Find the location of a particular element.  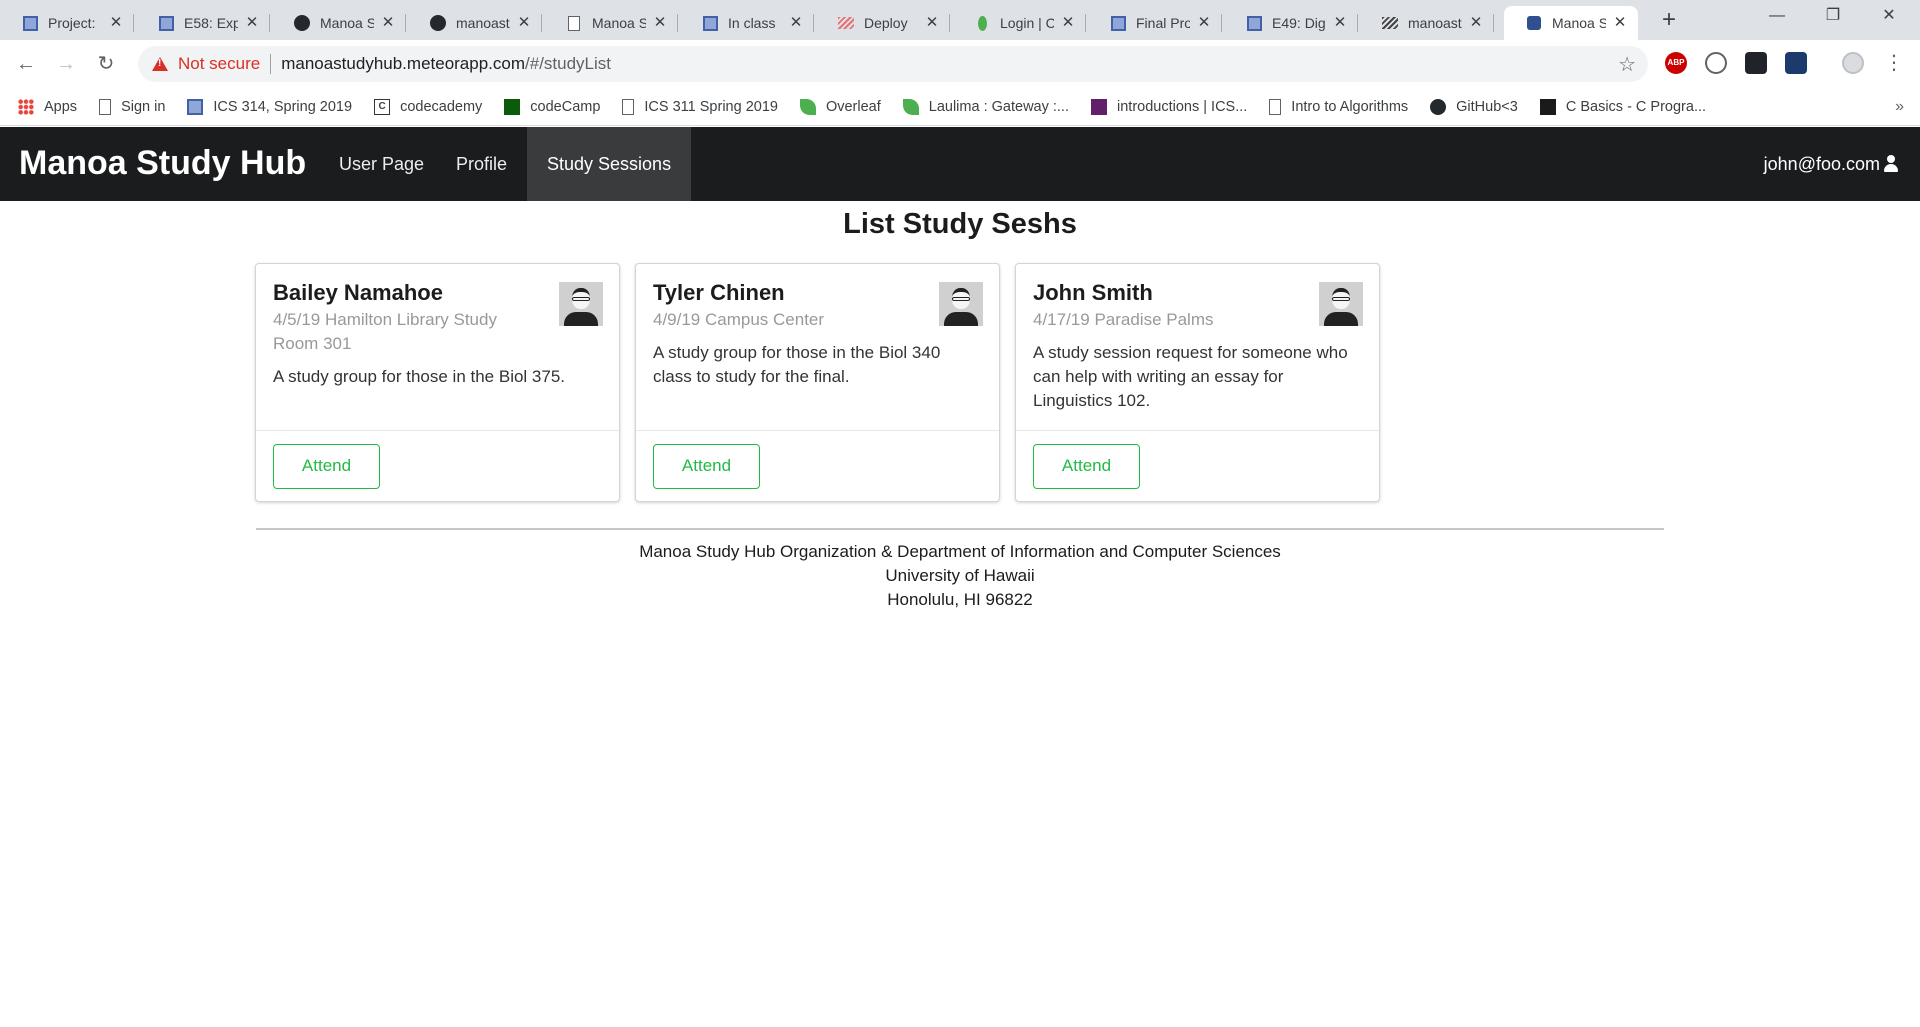

tab-title: Final Pro is located at coordinates (1163, 23).